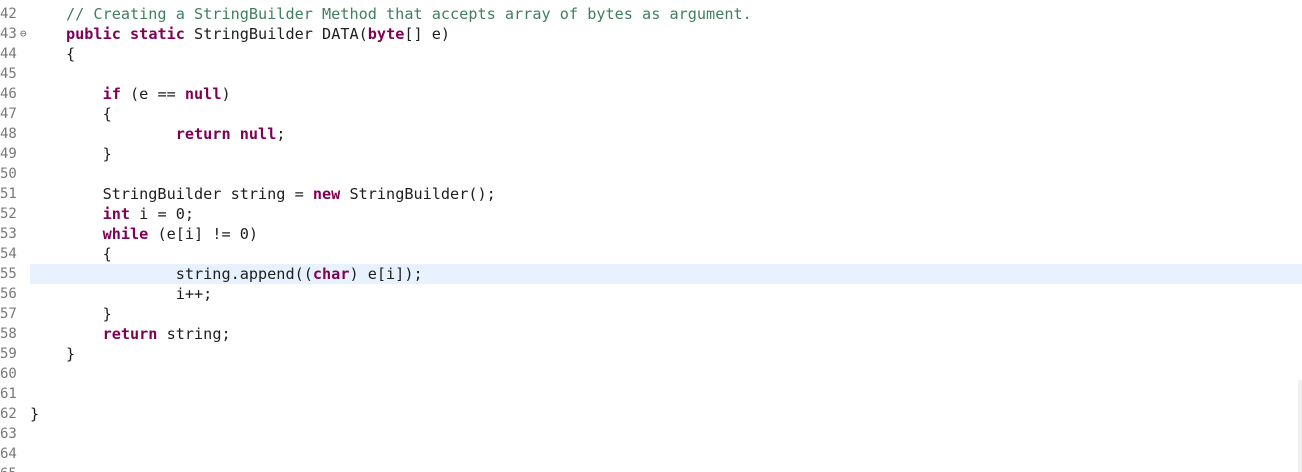 The height and width of the screenshot is (472, 1302). Describe the element at coordinates (418, 194) in the screenshot. I see `code-token: StringBuilder();` at that location.